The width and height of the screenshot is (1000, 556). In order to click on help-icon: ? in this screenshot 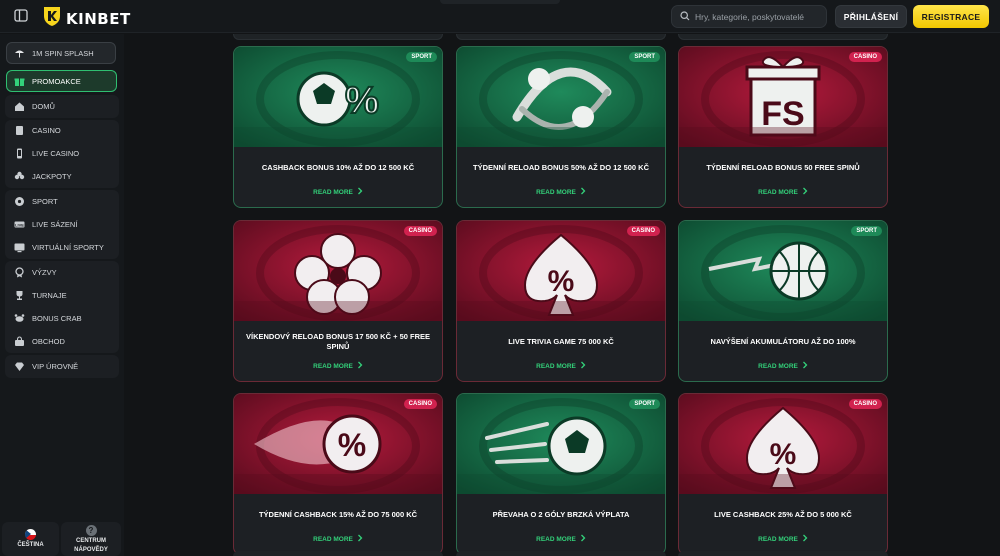, I will do `click(91, 530)`.